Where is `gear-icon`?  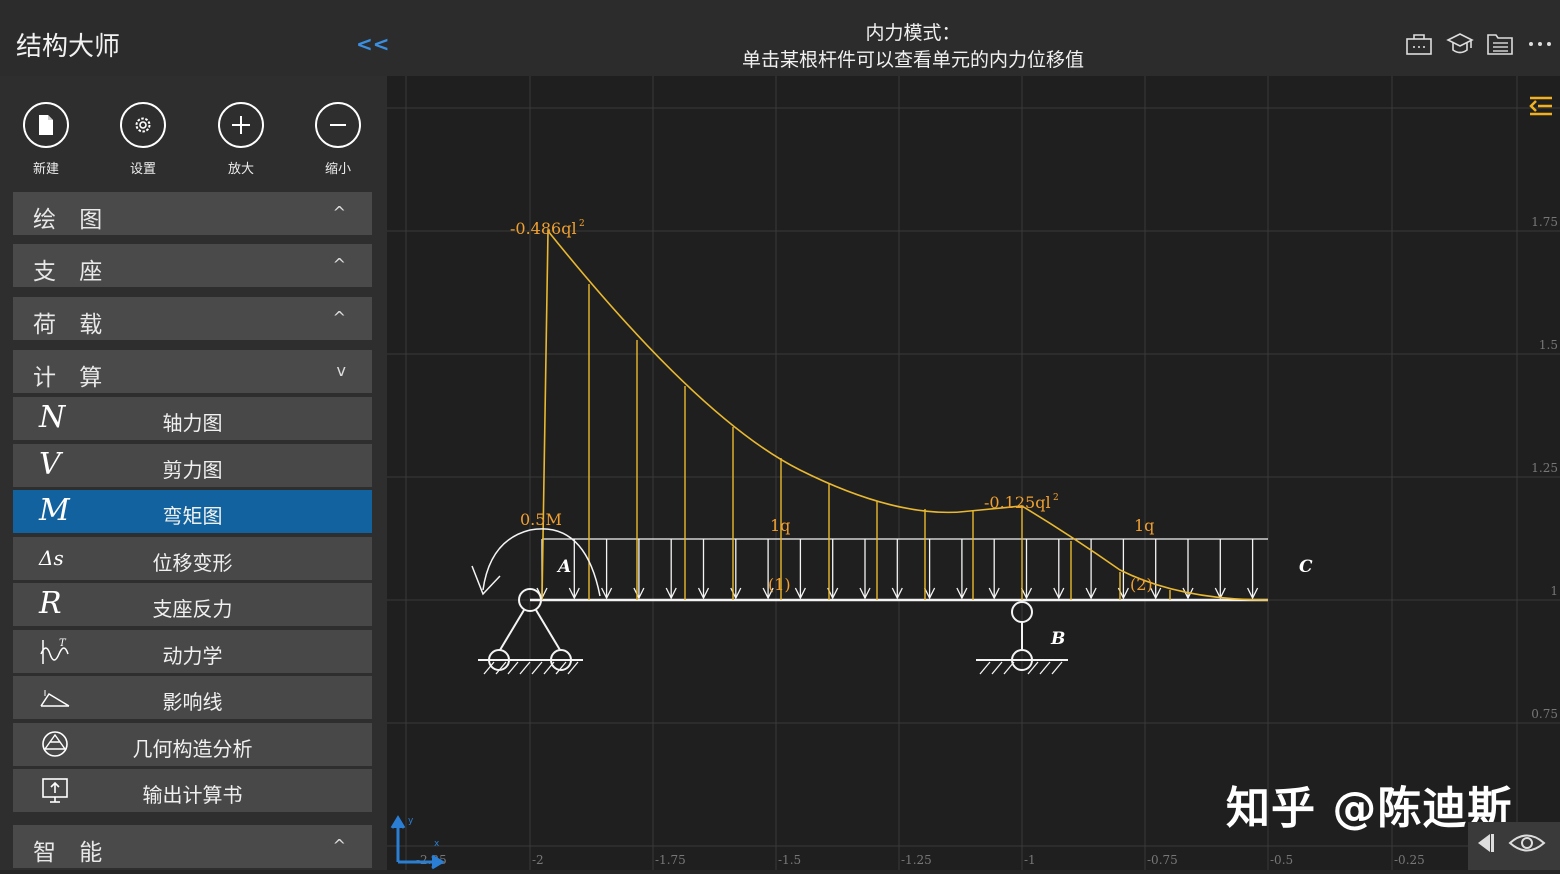
gear-icon is located at coordinates (143, 125).